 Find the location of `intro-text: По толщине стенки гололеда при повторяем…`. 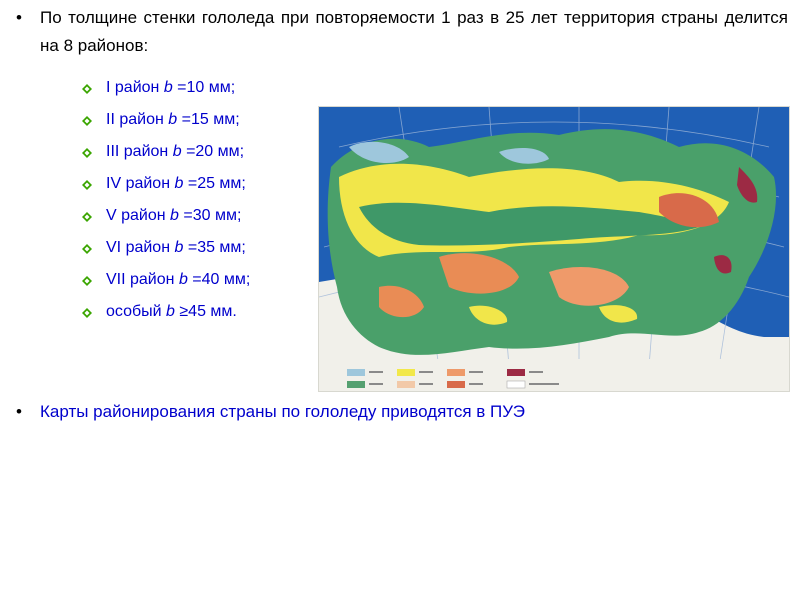

intro-text: По толщине стенки гололеда при повторяем… is located at coordinates (414, 31).